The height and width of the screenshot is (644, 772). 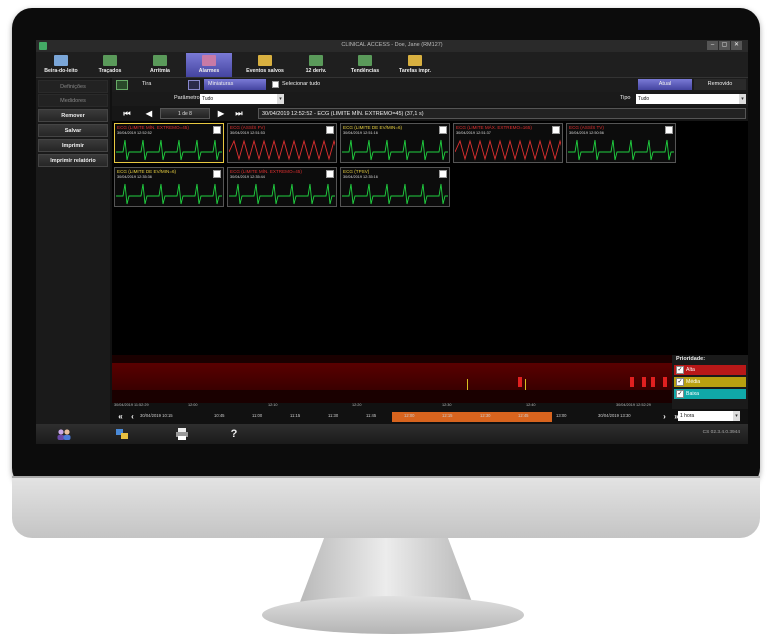 I want to click on monitor-base, so click(x=393, y=615).